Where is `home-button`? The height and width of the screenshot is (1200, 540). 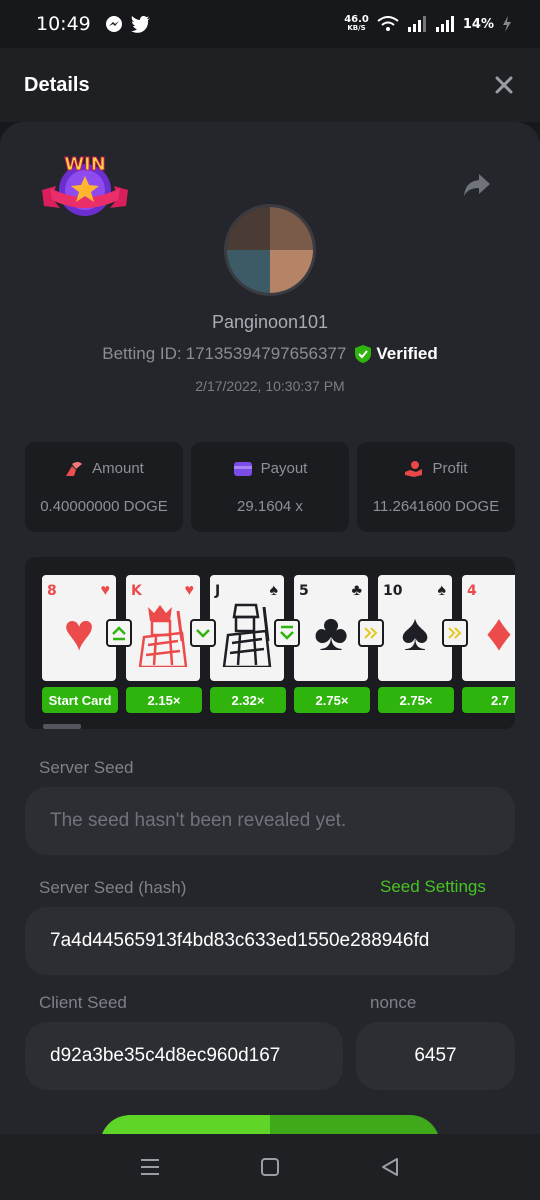
home-button is located at coordinates (270, 1167).